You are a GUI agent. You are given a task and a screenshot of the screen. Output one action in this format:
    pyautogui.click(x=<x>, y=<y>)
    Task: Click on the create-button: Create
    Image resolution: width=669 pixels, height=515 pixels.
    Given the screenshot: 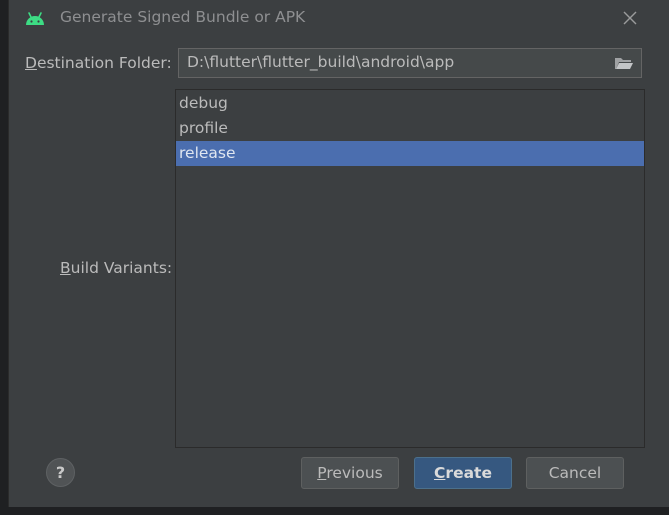 What is the action you would take?
    pyautogui.click(x=463, y=473)
    